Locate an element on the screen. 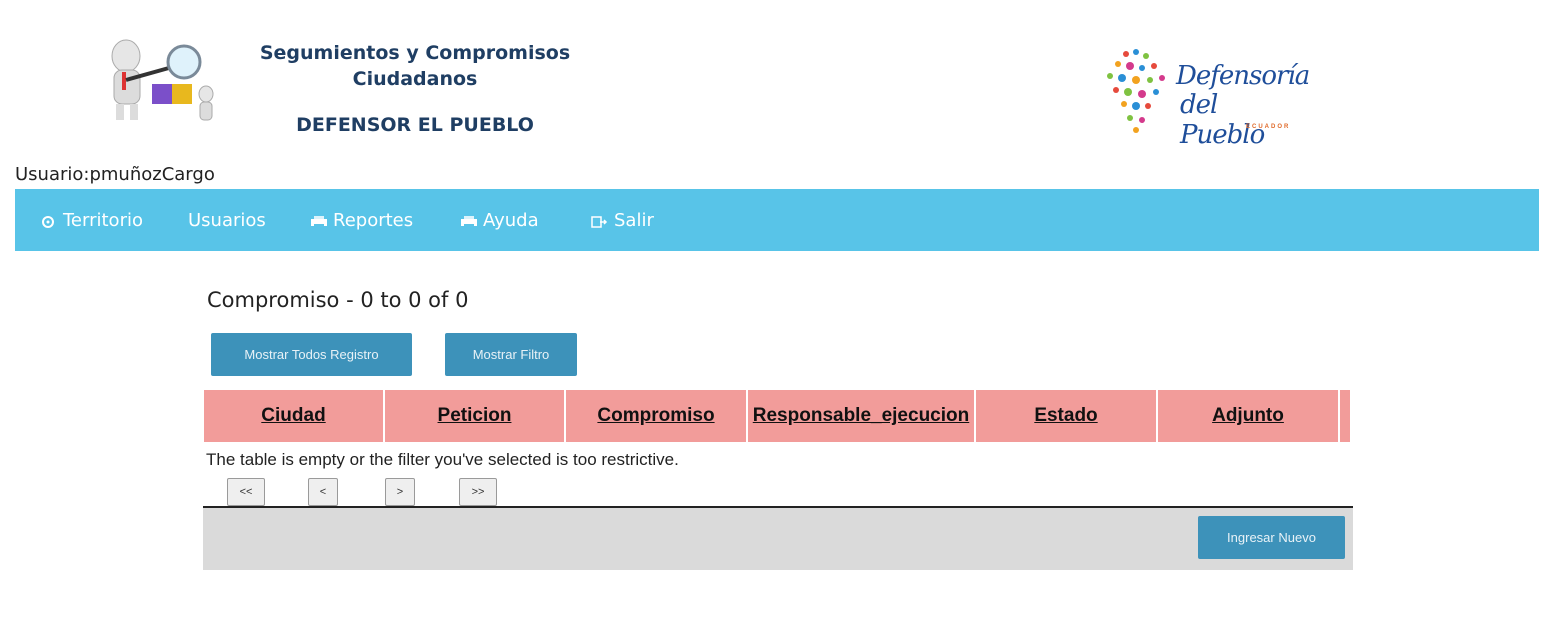 Image resolution: width=1564 pixels, height=640 pixels. nav-item-usuarios: Usuarios is located at coordinates (227, 220).